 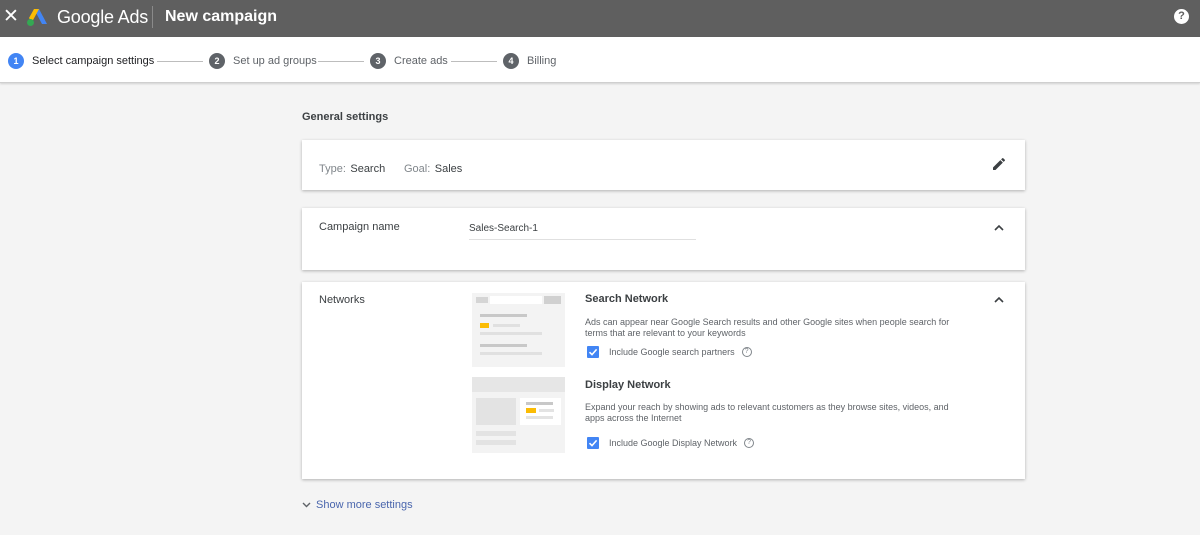 What do you see at coordinates (542, 61) in the screenshot?
I see `step-label: Billing` at bounding box center [542, 61].